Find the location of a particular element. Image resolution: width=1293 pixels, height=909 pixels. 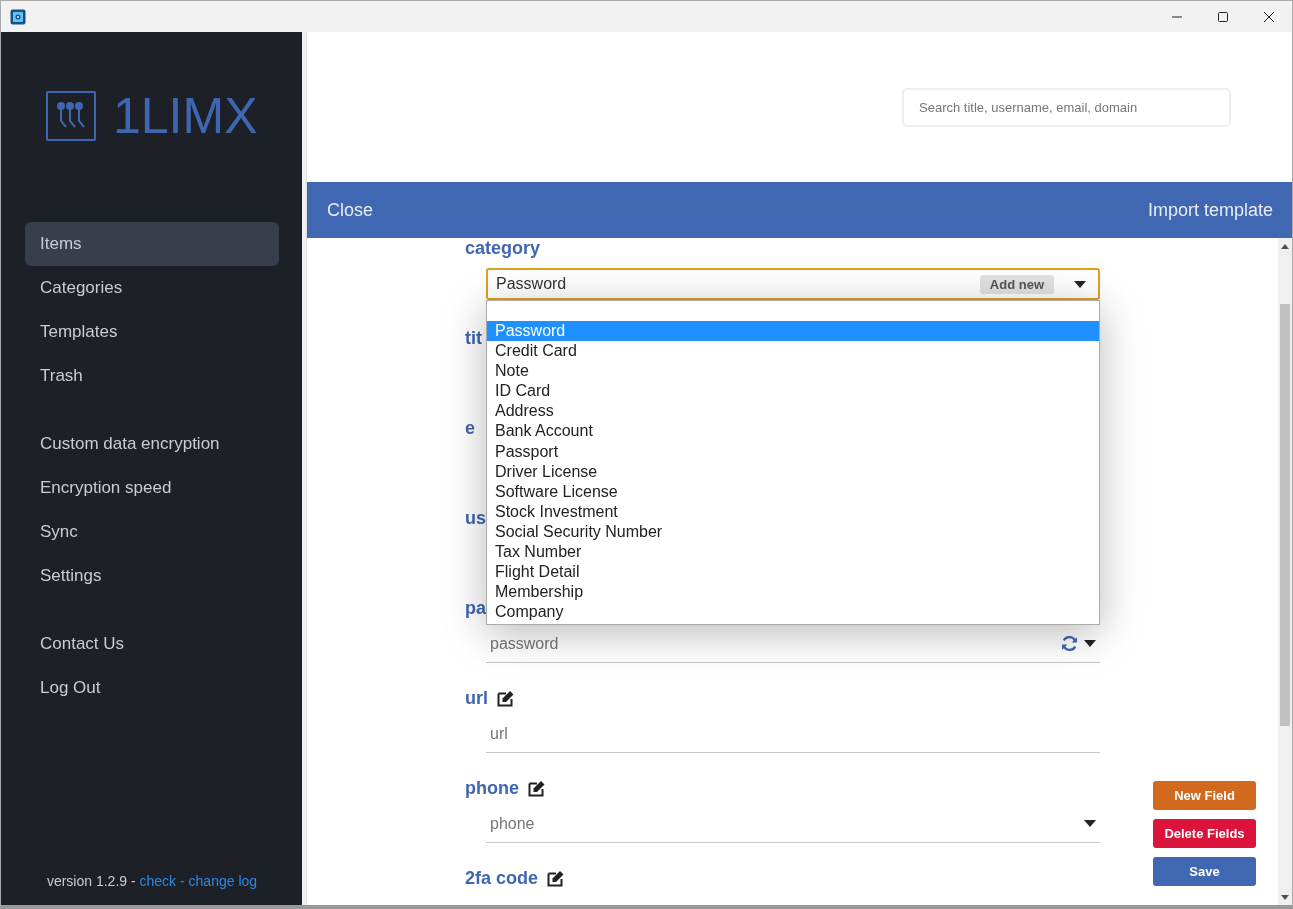

category-select: Password Add new is located at coordinates (793, 284).